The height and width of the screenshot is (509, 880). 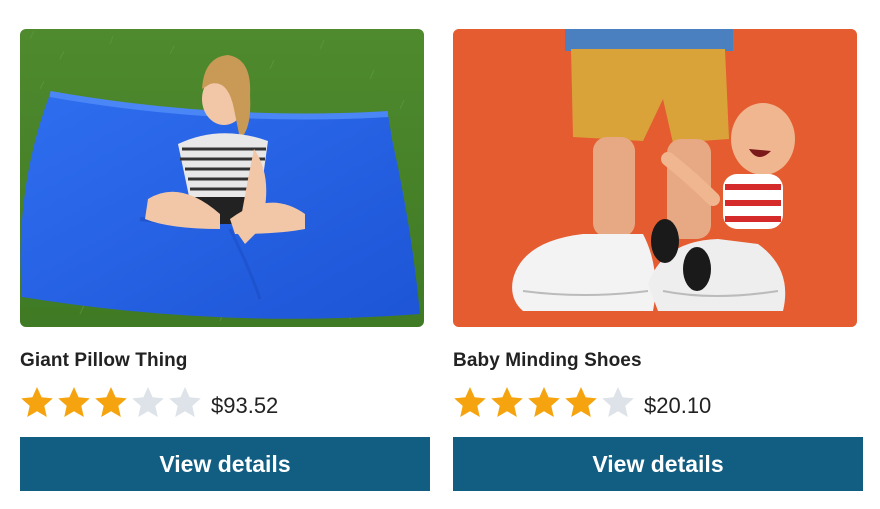 I want to click on product-price: $20.10, so click(x=678, y=405).